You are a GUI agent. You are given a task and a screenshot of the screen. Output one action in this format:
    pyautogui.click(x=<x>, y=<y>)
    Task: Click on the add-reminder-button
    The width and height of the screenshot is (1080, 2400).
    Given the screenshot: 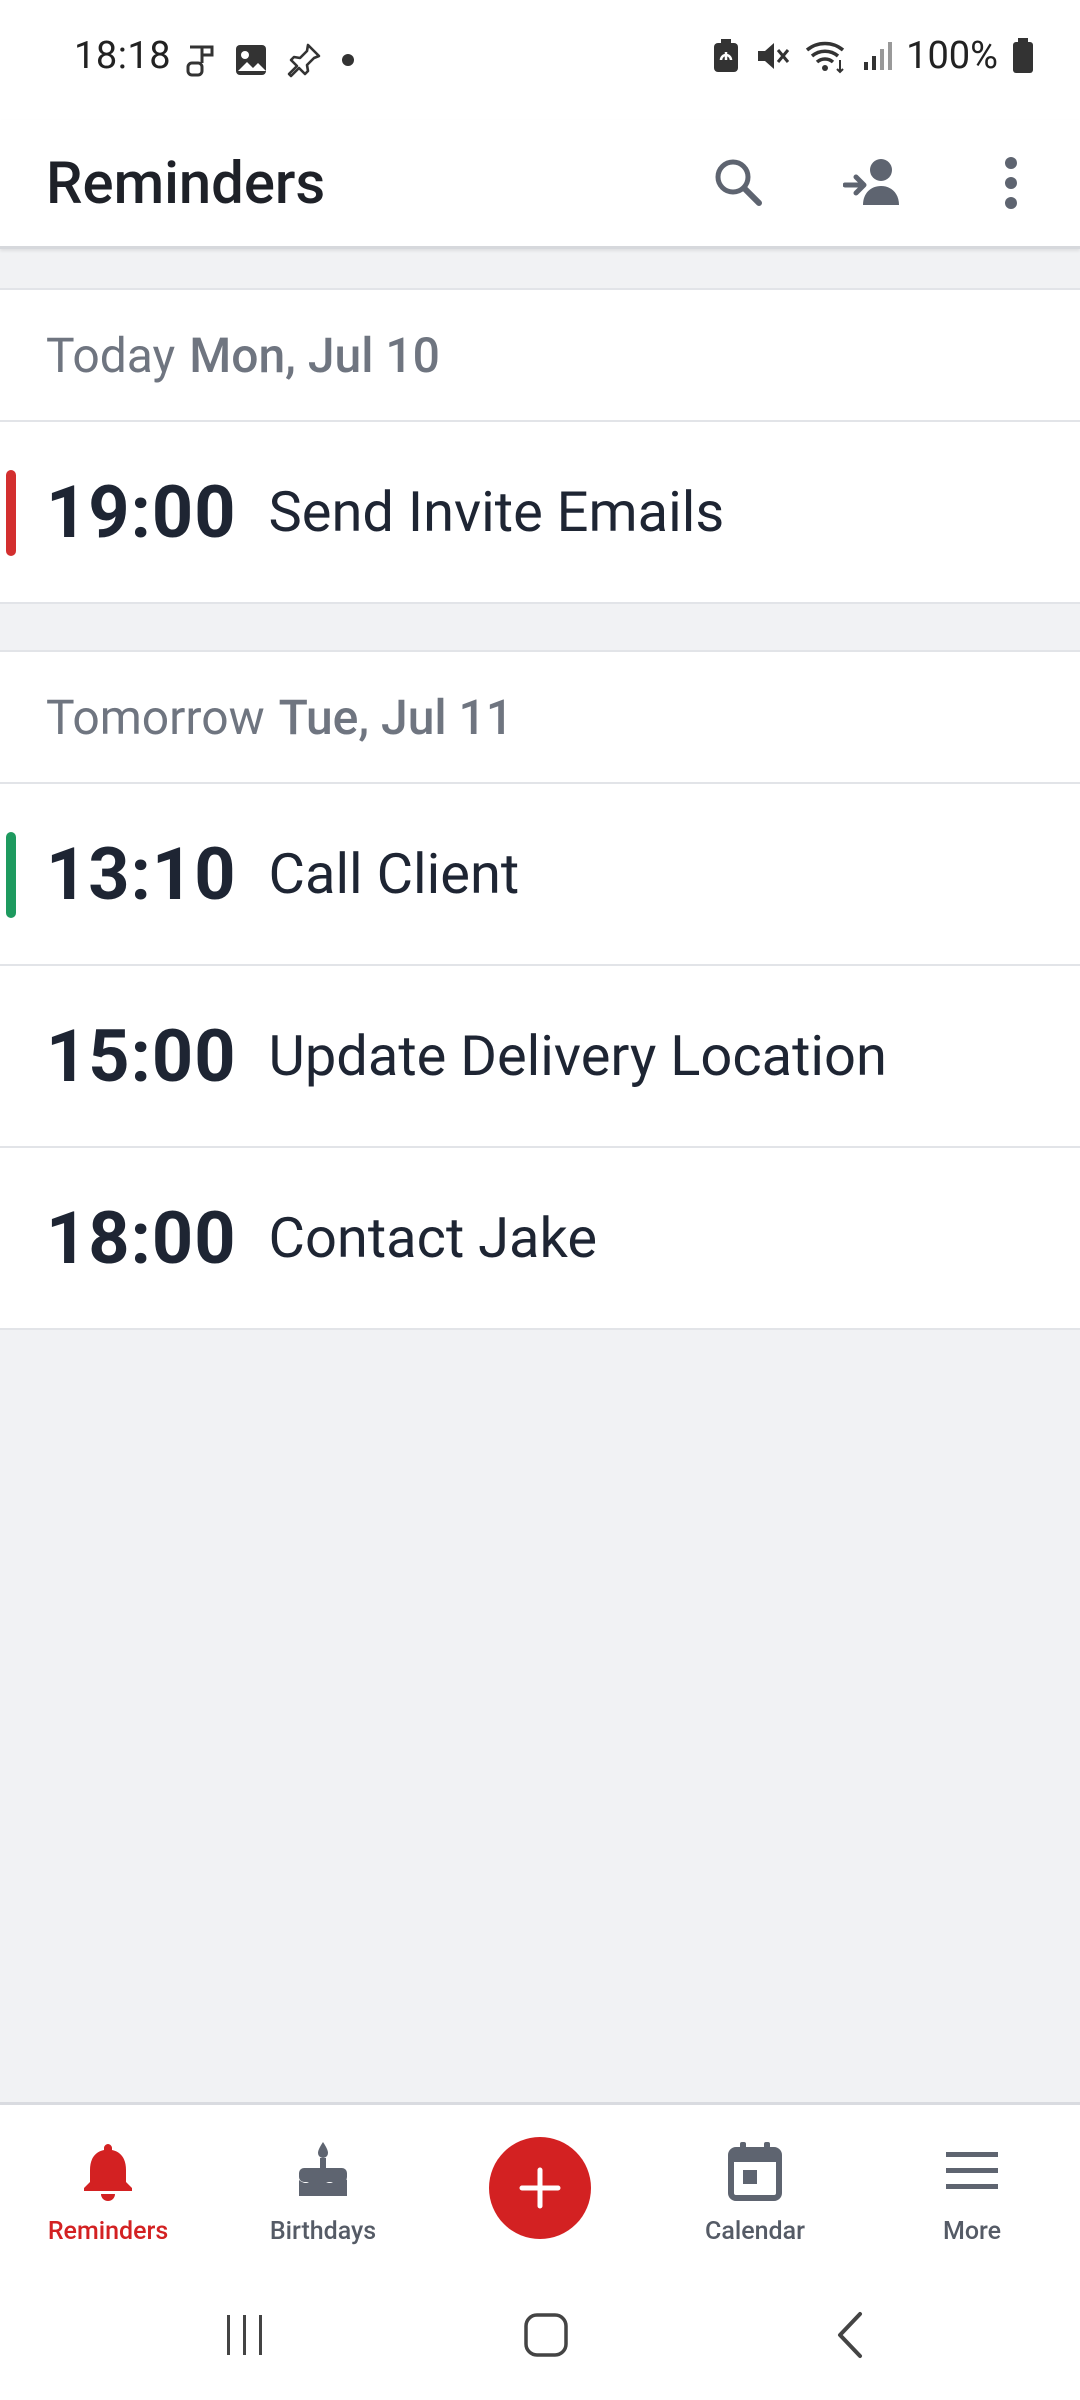 What is the action you would take?
    pyautogui.click(x=540, y=2188)
    